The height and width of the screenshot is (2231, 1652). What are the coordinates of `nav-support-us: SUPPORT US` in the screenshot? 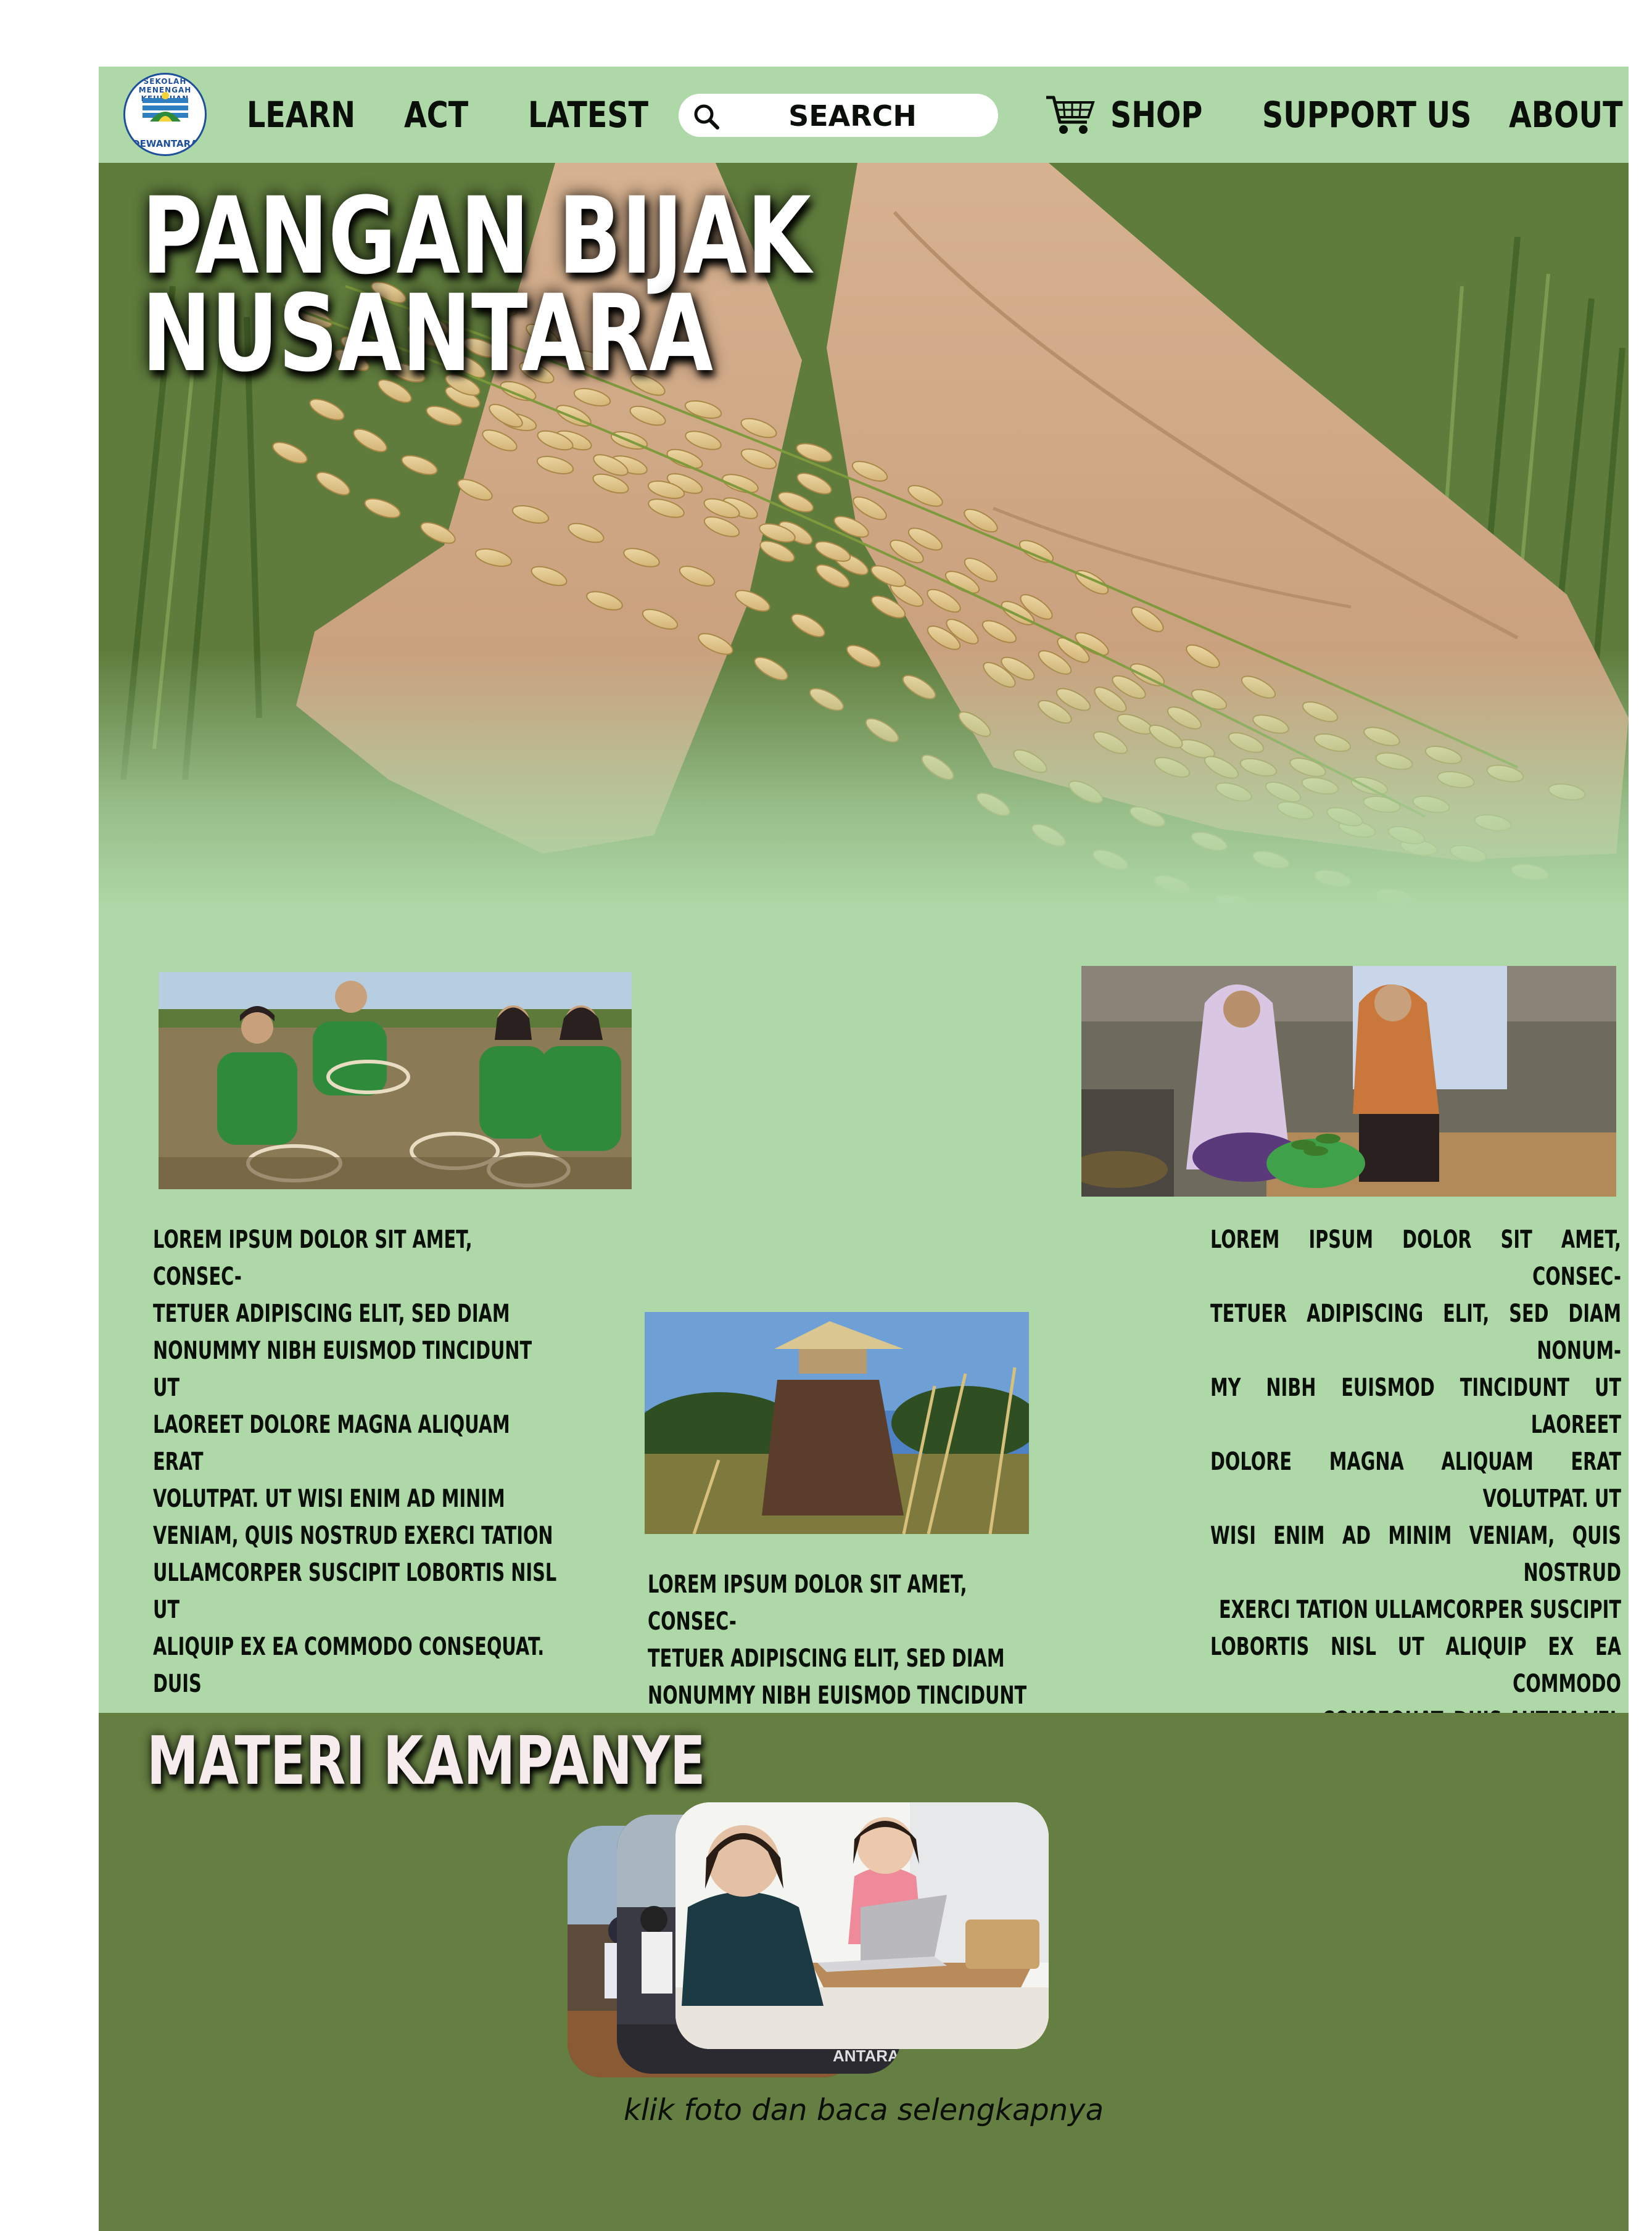 It's located at (1366, 115).